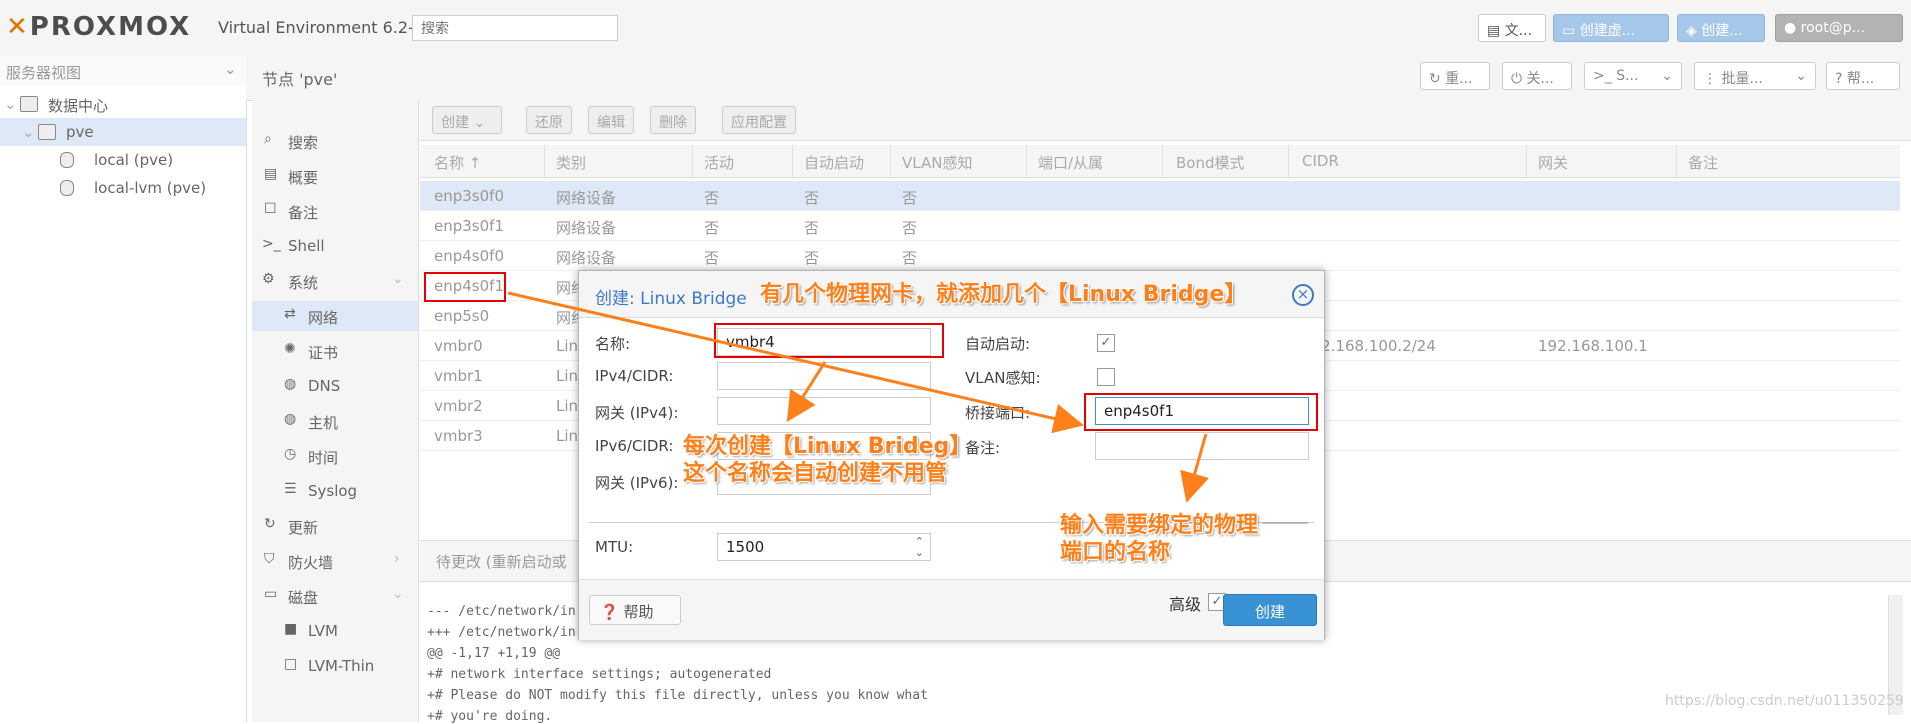 The width and height of the screenshot is (1911, 724). What do you see at coordinates (1003, 294) in the screenshot?
I see `annotation-top: 有几个物理网卡，就添加几个【Linux Bridge】` at bounding box center [1003, 294].